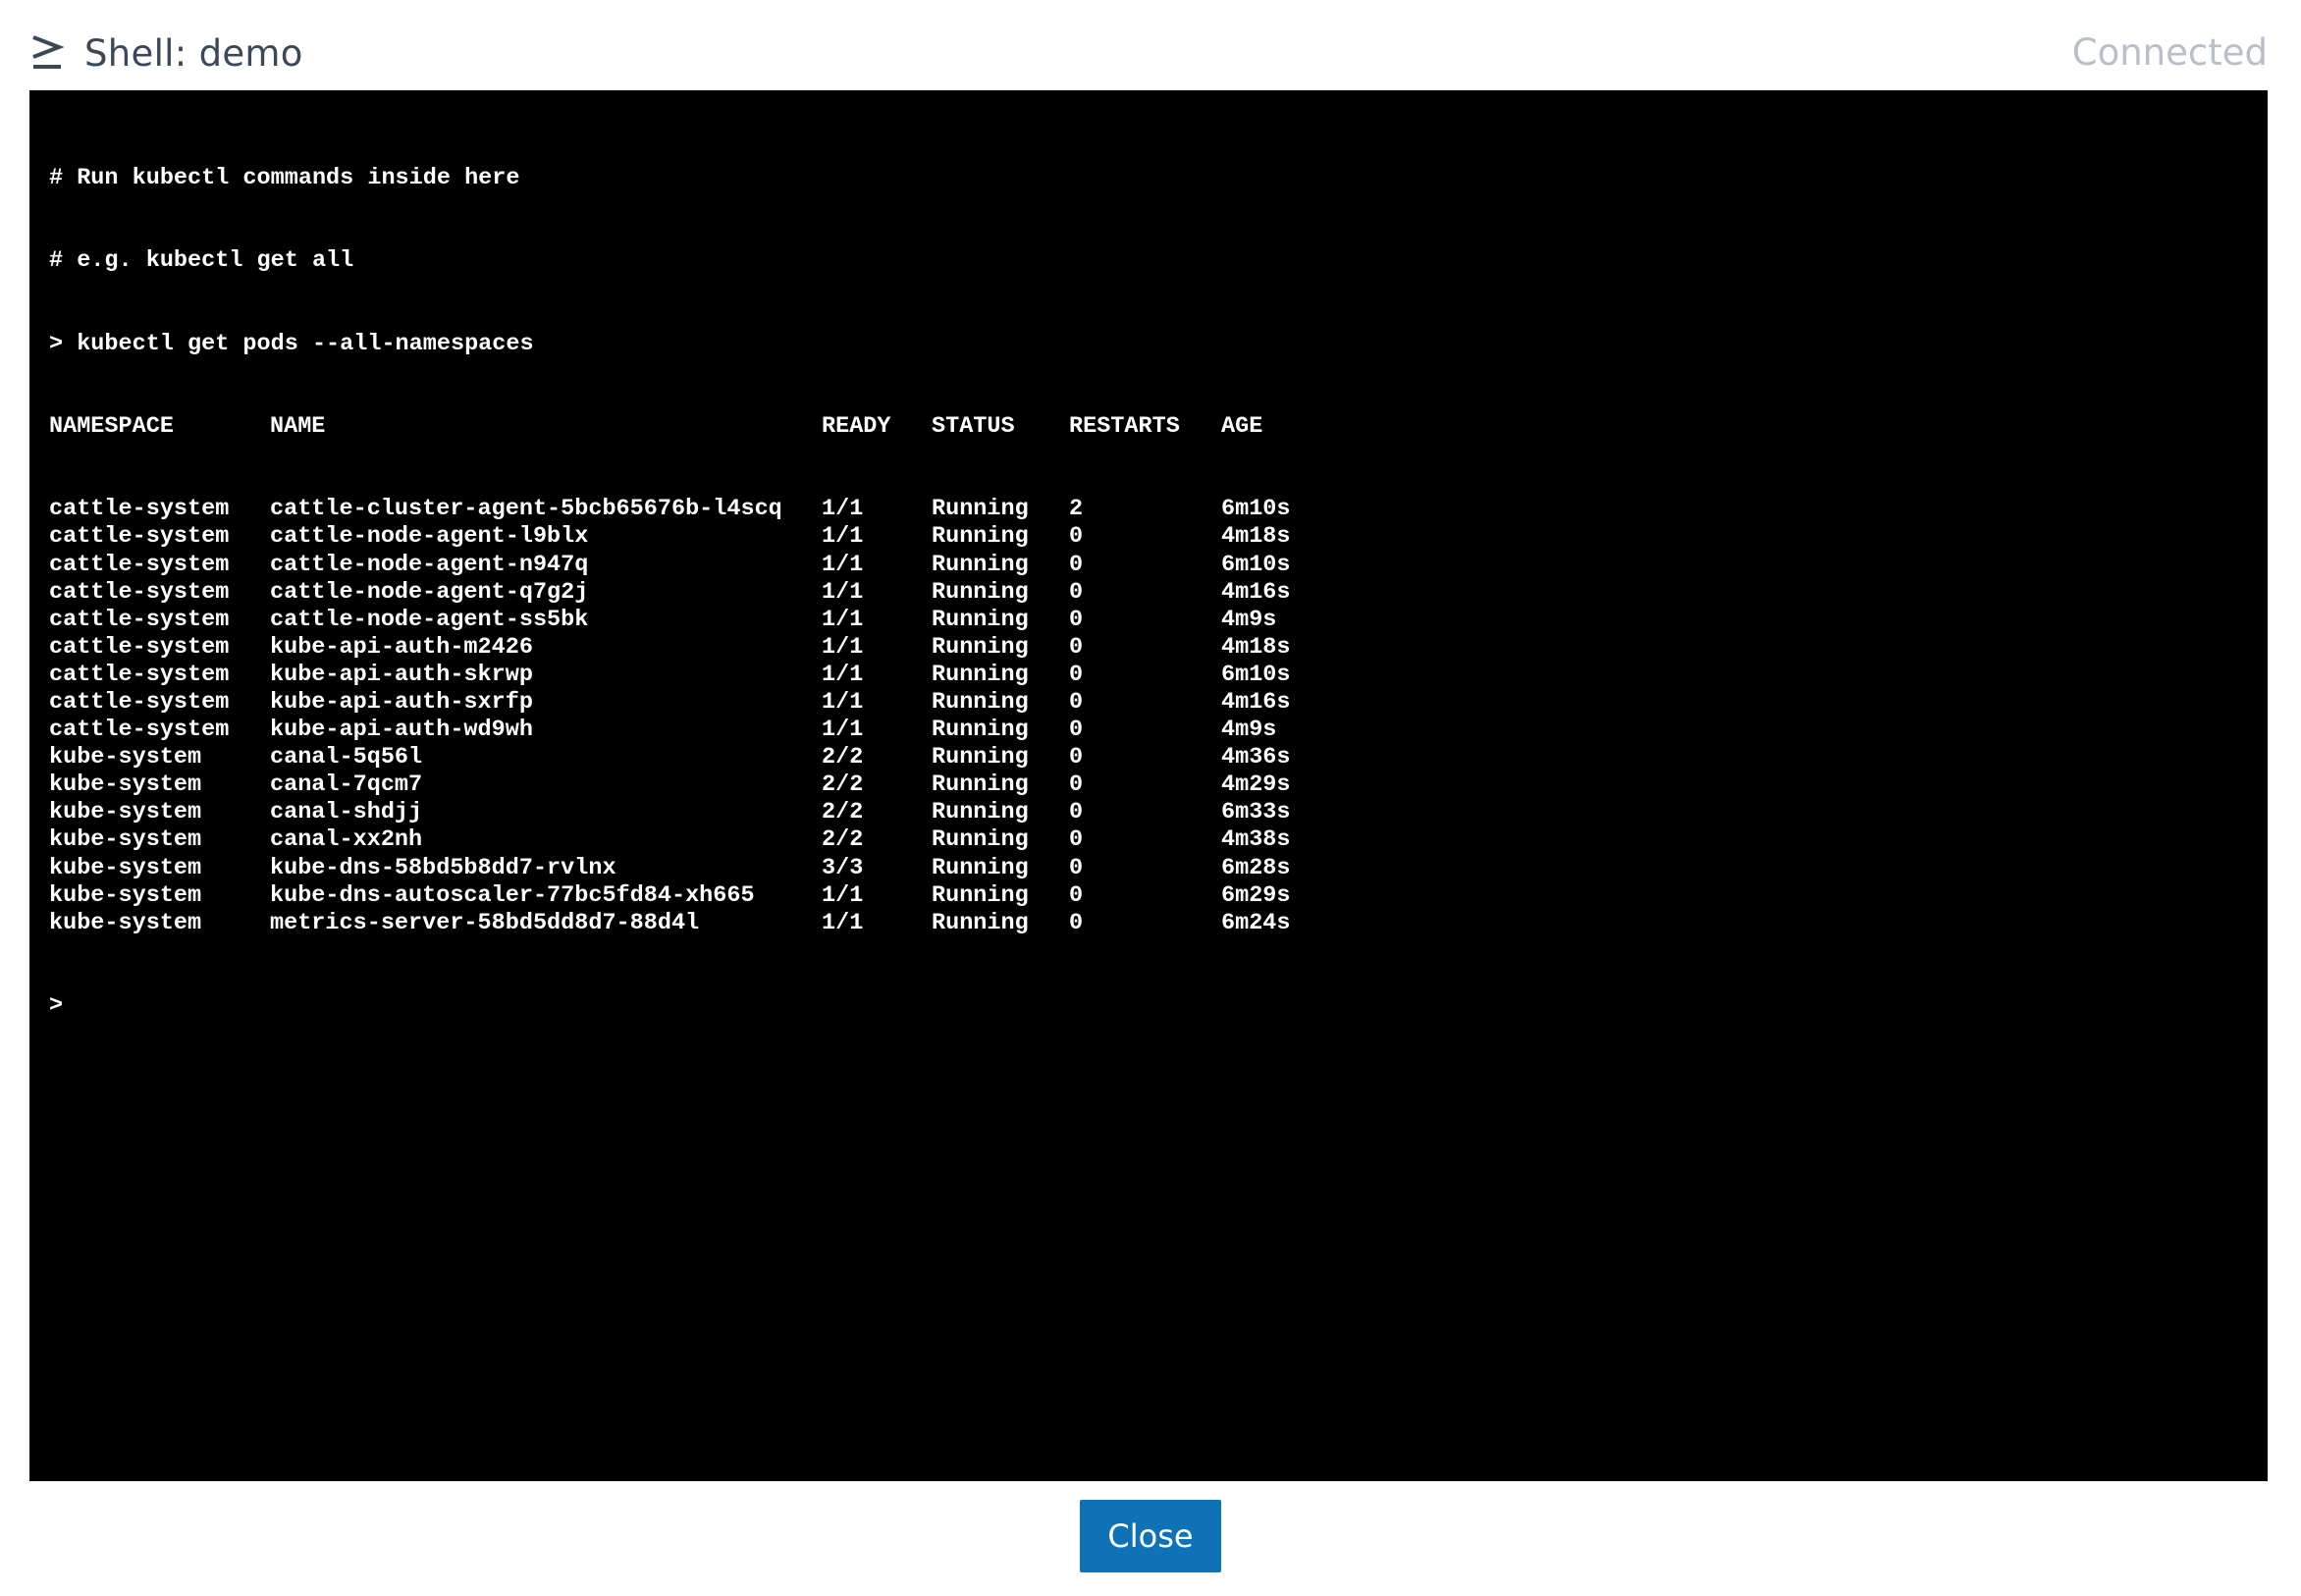 This screenshot has width=2301, height=1596. I want to click on pod-age: 4m38s, so click(1256, 840).